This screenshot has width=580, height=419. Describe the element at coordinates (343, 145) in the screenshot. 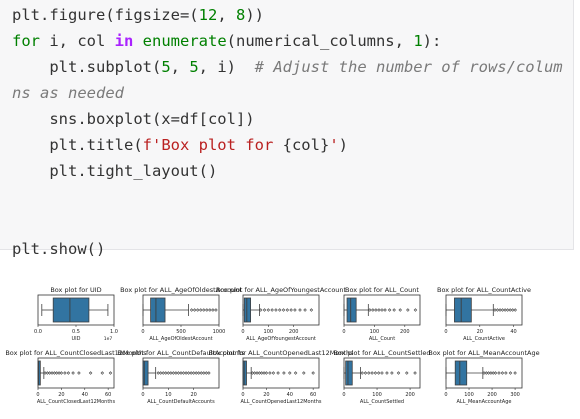

I see `code-token: )` at that location.